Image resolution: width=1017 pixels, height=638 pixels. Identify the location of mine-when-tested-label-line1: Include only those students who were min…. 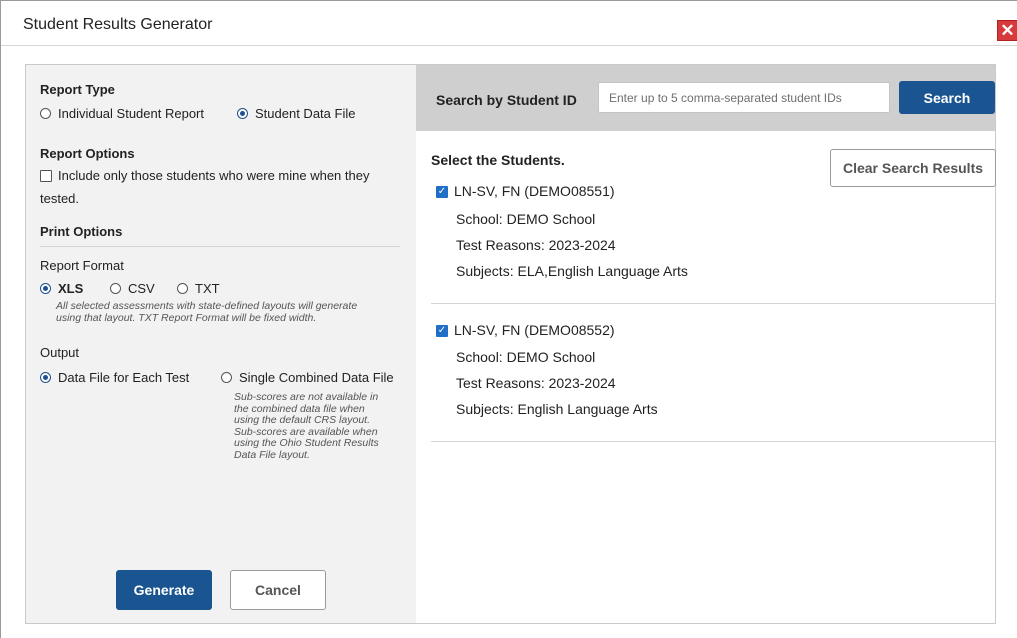
(213, 175).